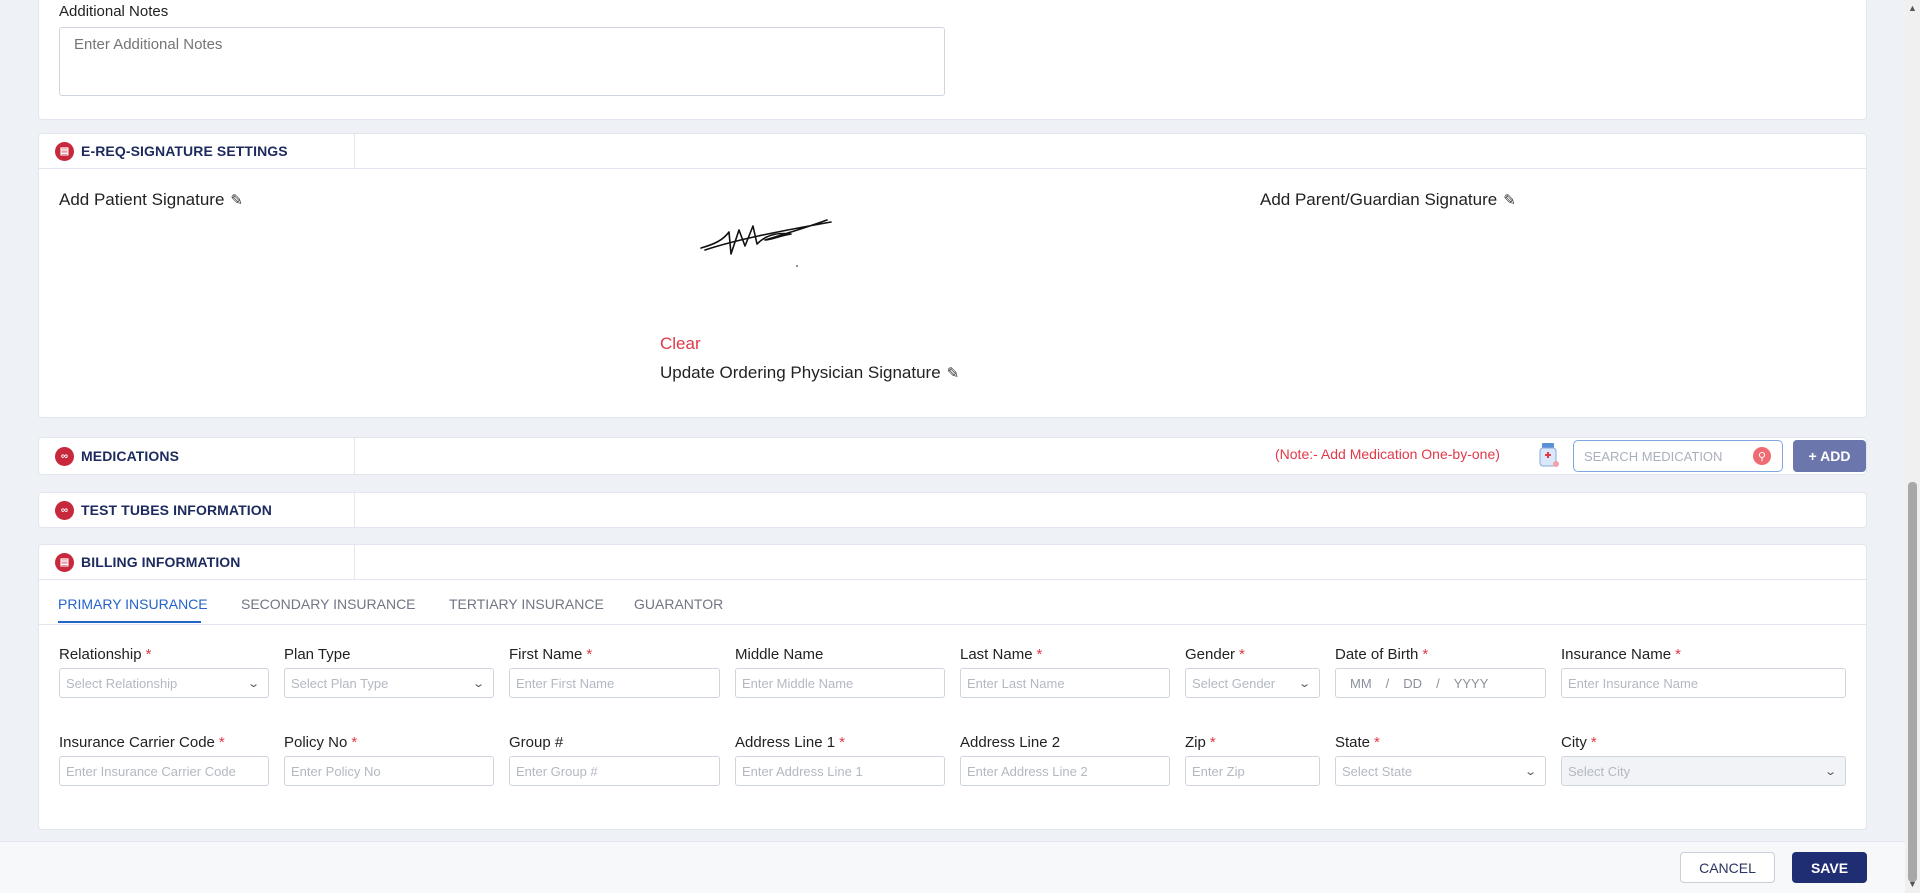  I want to click on tab-primary-insurance: PRIMARY INSURANCE, so click(133, 604).